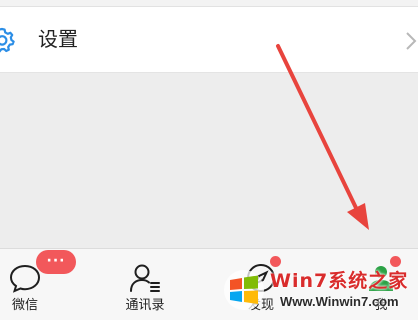 Image resolution: width=418 pixels, height=320 pixels. What do you see at coordinates (244, 290) in the screenshot?
I see `windows-logo-icon` at bounding box center [244, 290].